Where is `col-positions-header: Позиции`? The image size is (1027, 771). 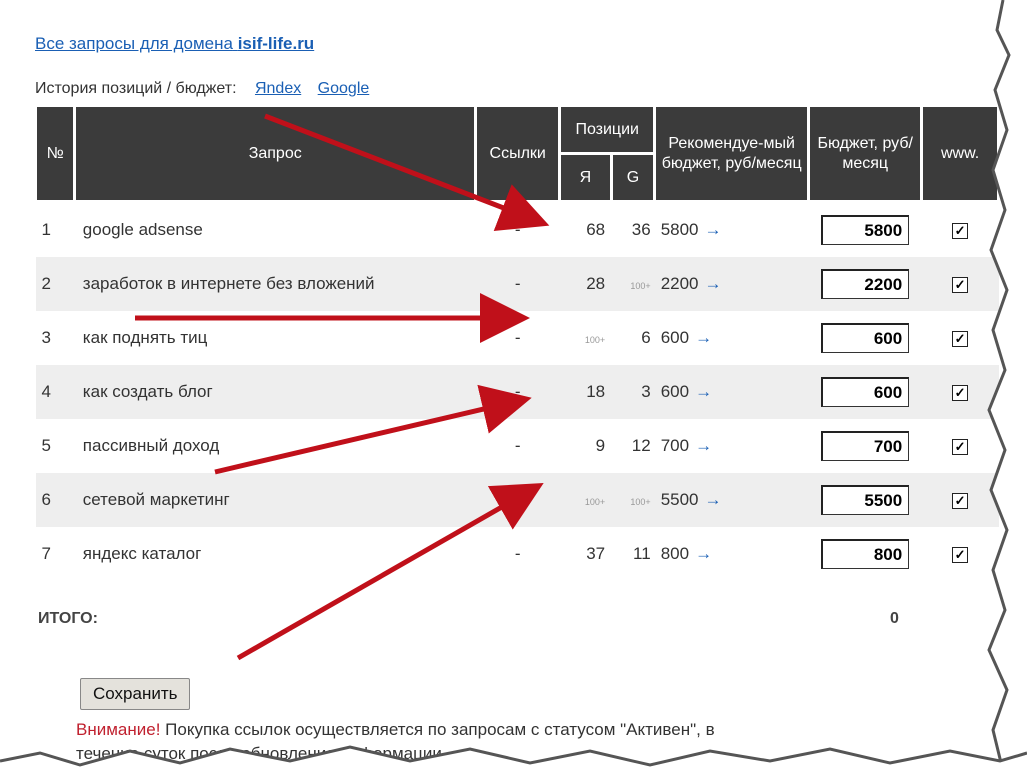 col-positions-header: Позиции is located at coordinates (607, 129).